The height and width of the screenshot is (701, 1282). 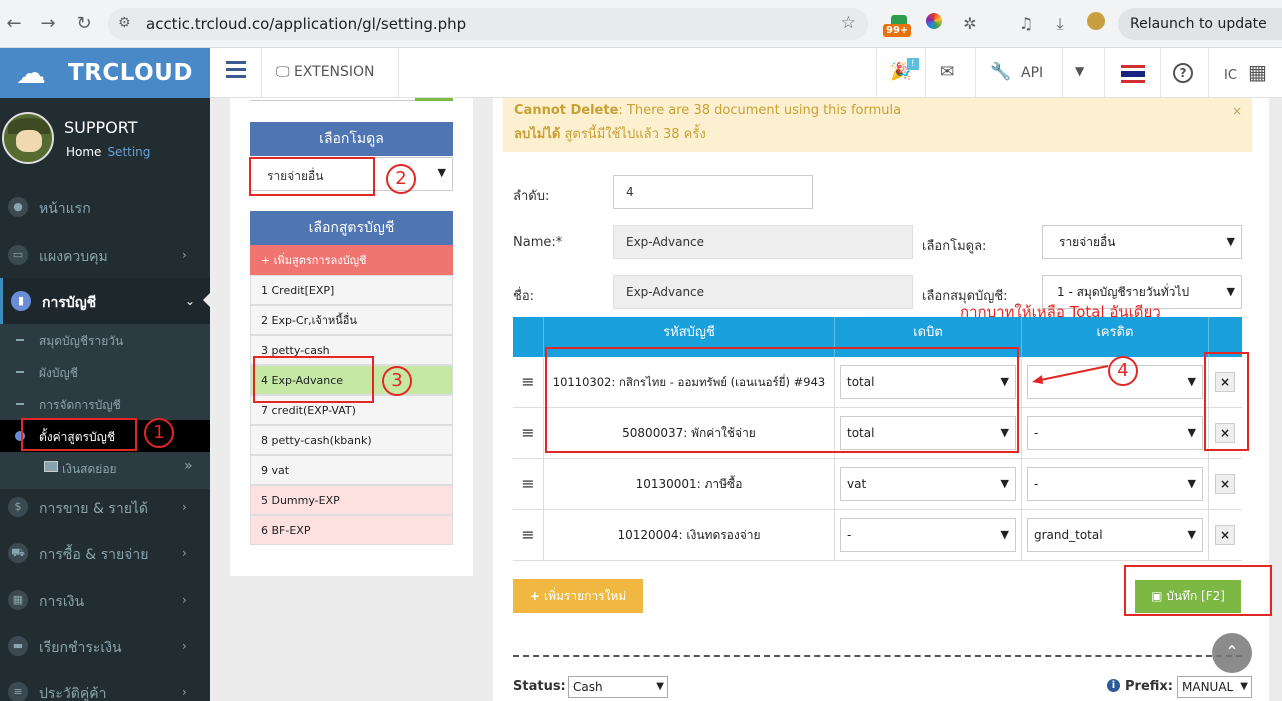 What do you see at coordinates (48, 24) in the screenshot?
I see `forward-icon: →` at bounding box center [48, 24].